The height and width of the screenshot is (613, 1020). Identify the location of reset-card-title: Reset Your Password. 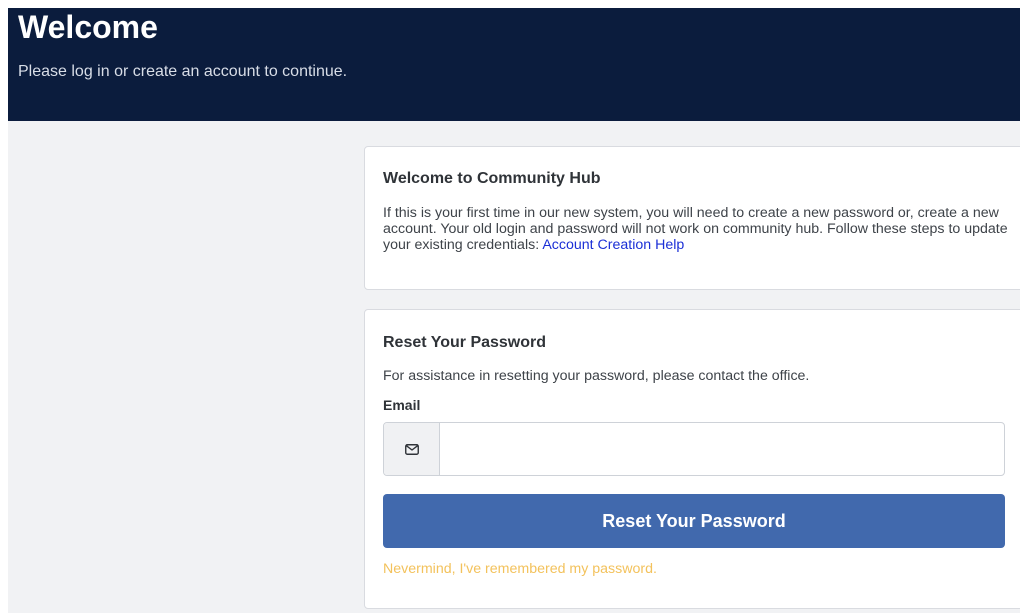
(465, 342).